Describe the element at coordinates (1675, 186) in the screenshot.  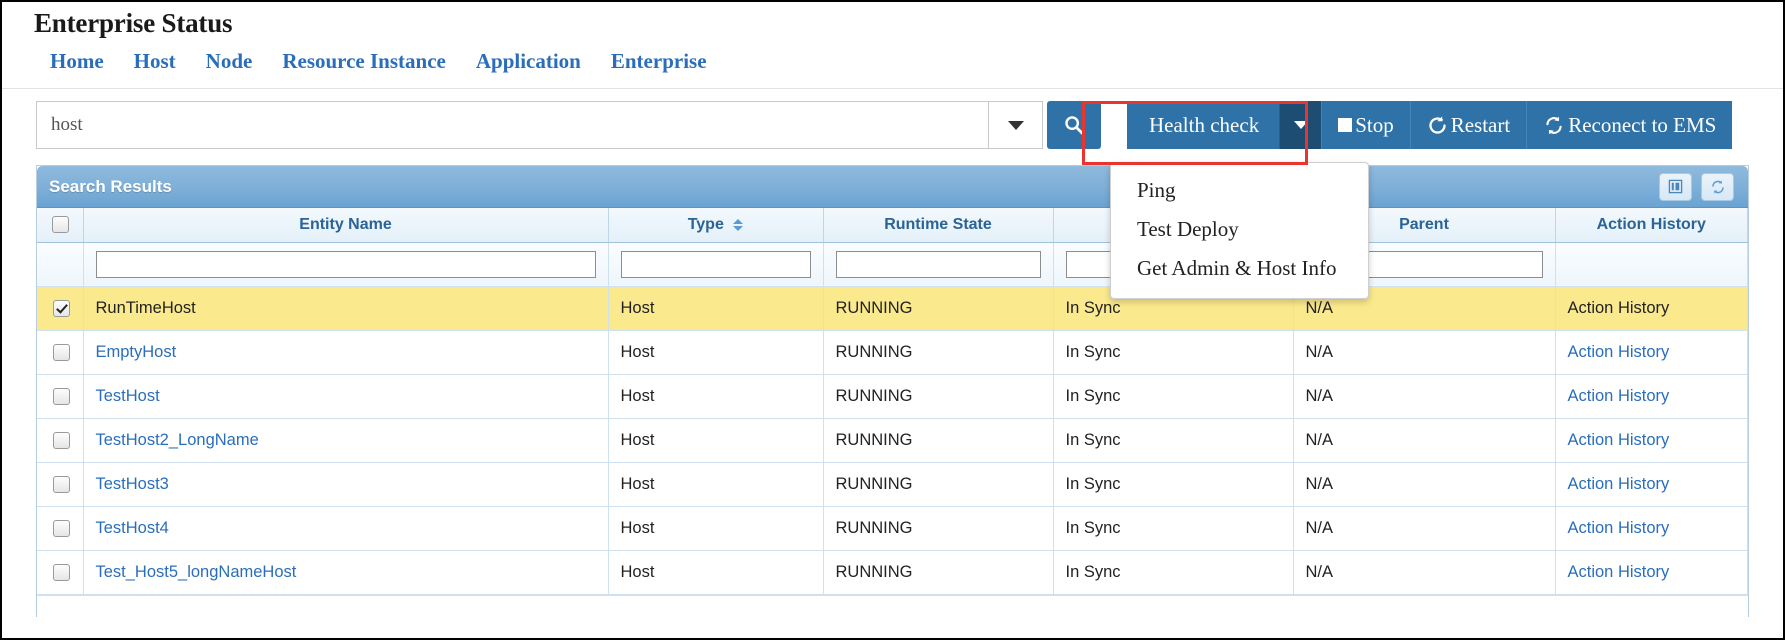
I see `columns-chooser-button` at that location.